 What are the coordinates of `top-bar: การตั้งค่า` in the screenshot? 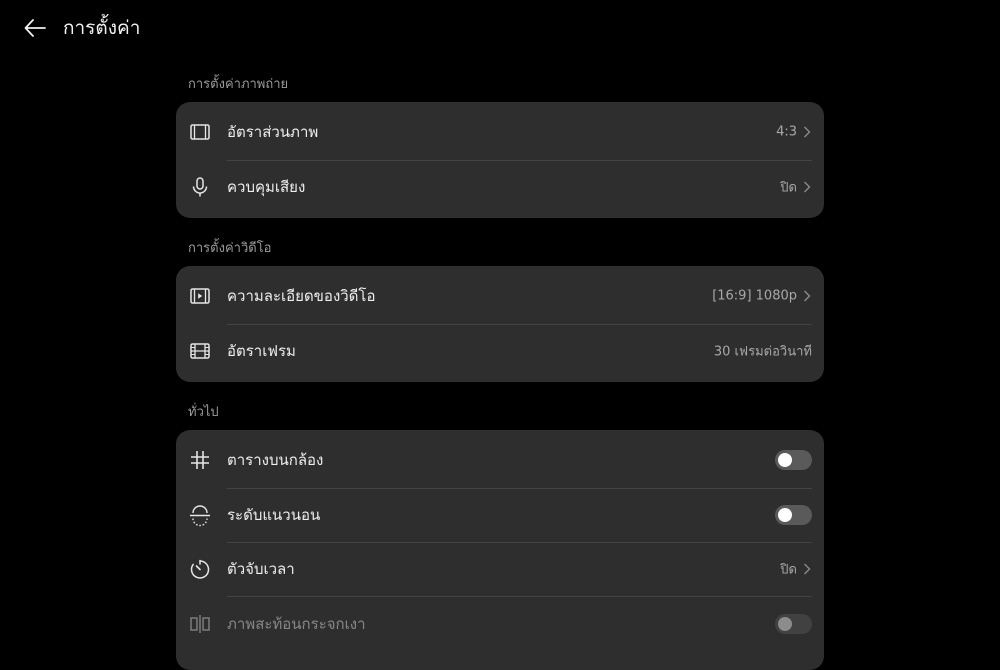 It's located at (500, 28).